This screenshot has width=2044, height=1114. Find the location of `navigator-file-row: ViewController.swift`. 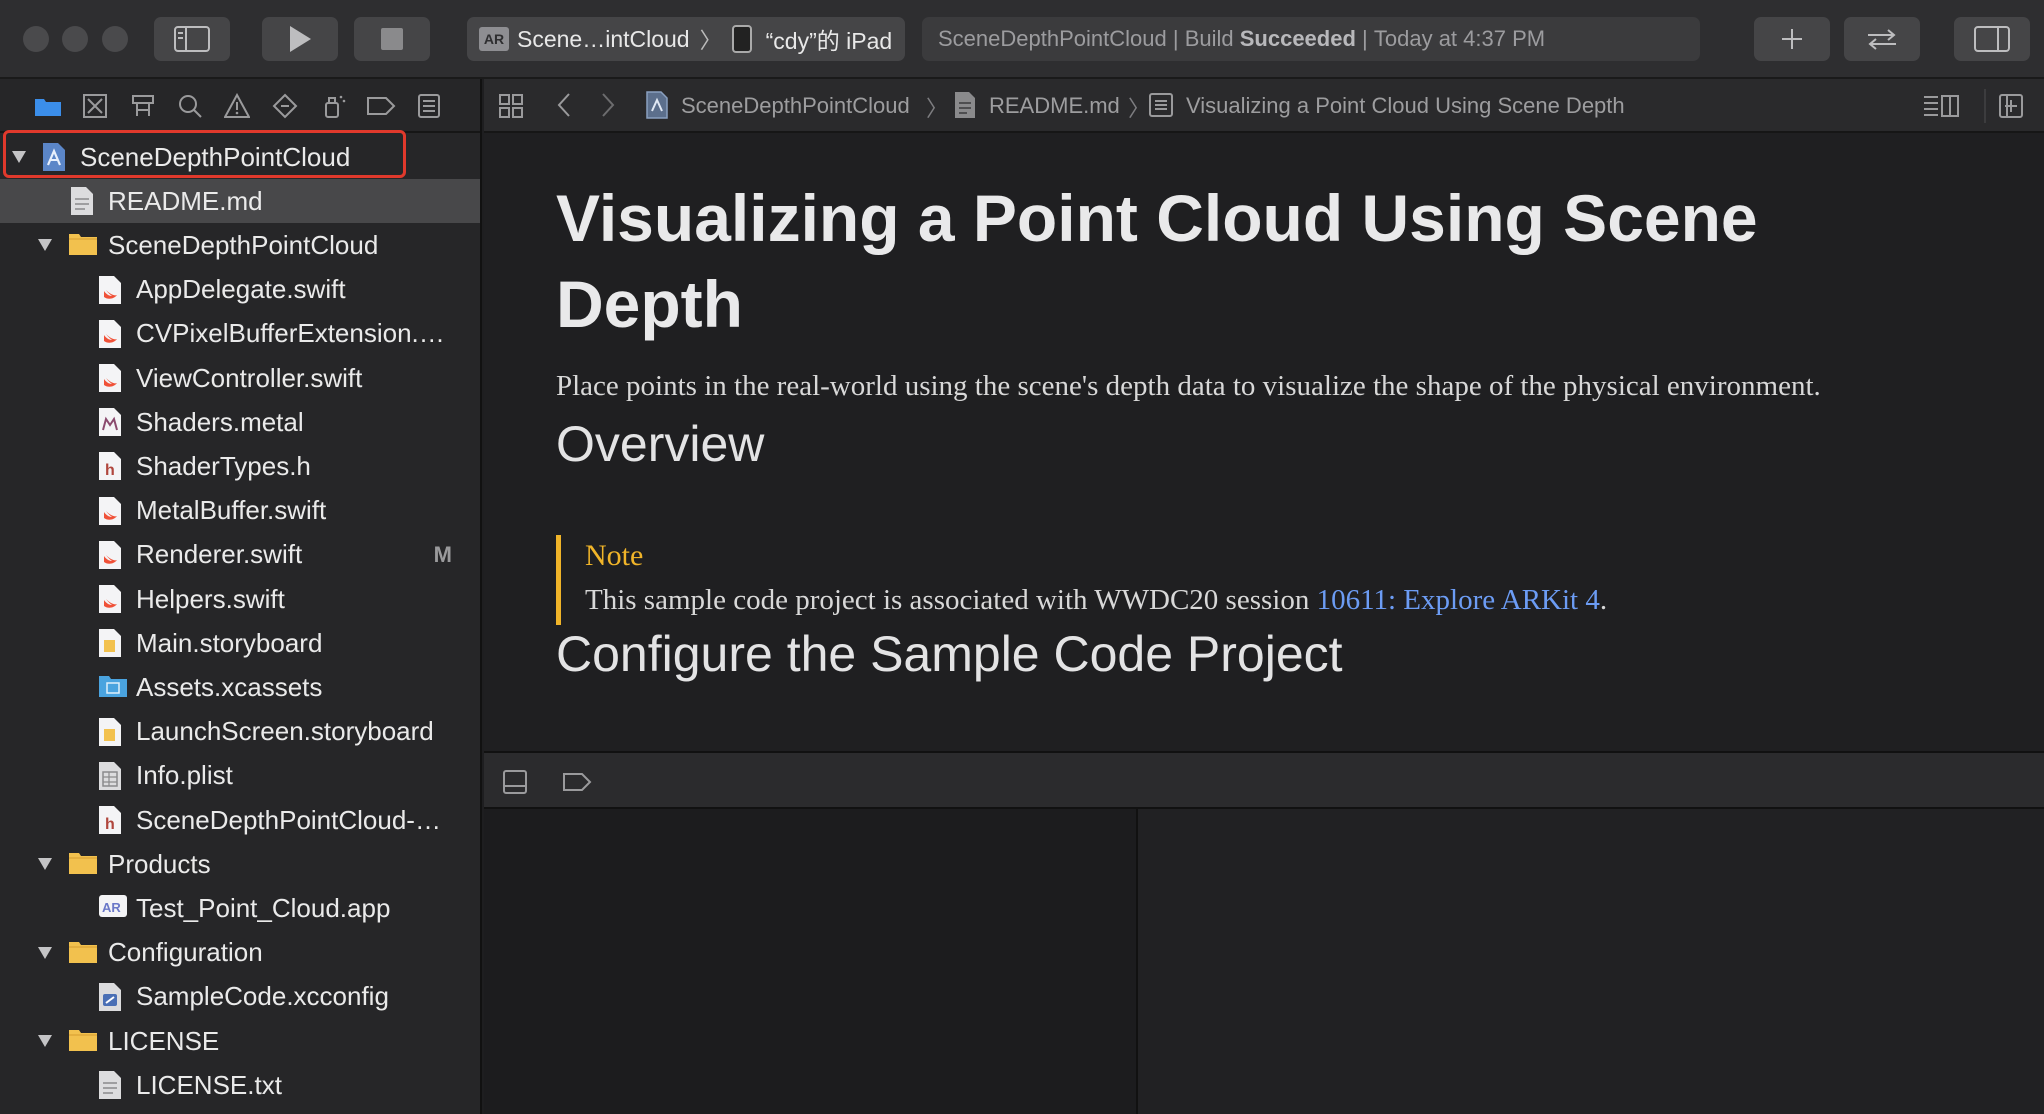

navigator-file-row: ViewController.swift is located at coordinates (240, 378).